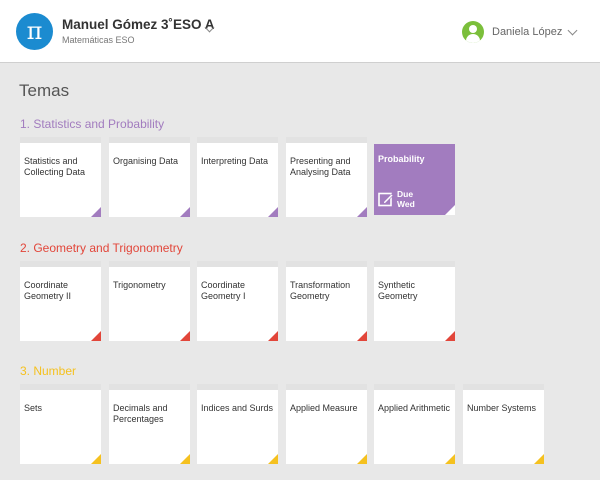  I want to click on topic-card: Applied Arithmetic, so click(414, 424).